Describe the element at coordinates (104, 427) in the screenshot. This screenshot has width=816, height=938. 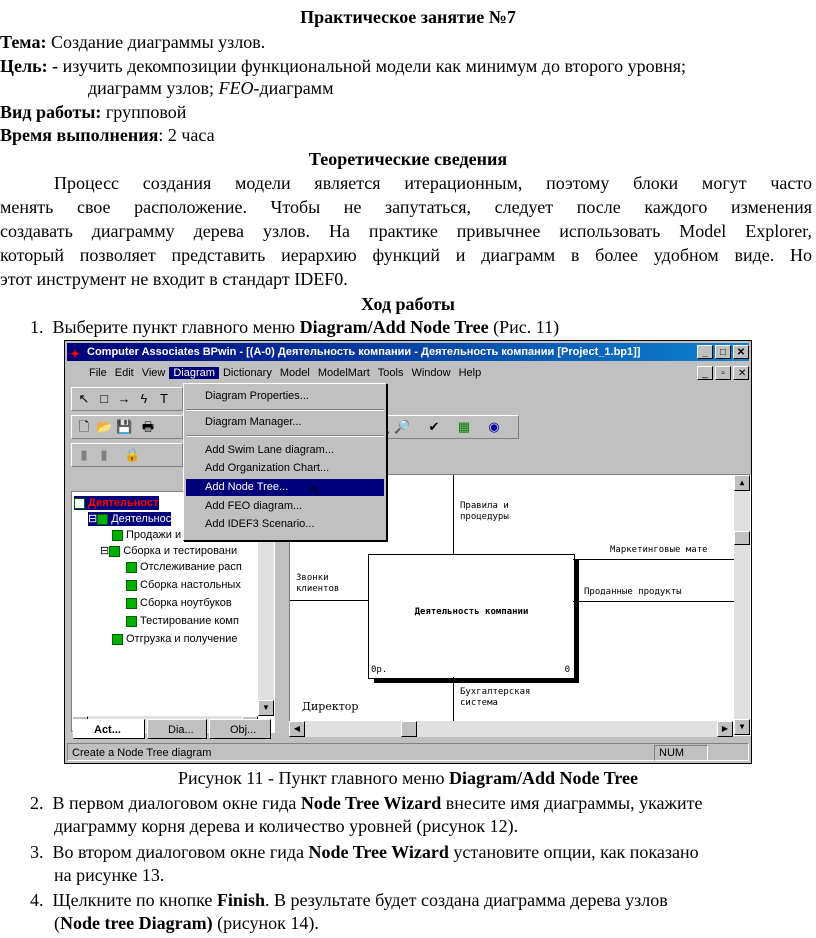
I see `open-icon: 📂` at that location.